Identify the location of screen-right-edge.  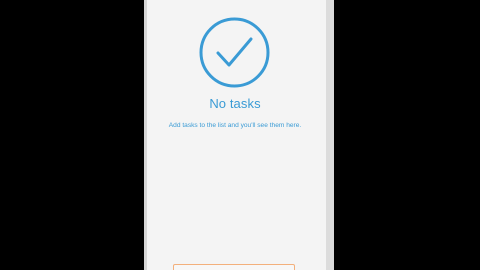
(330, 135).